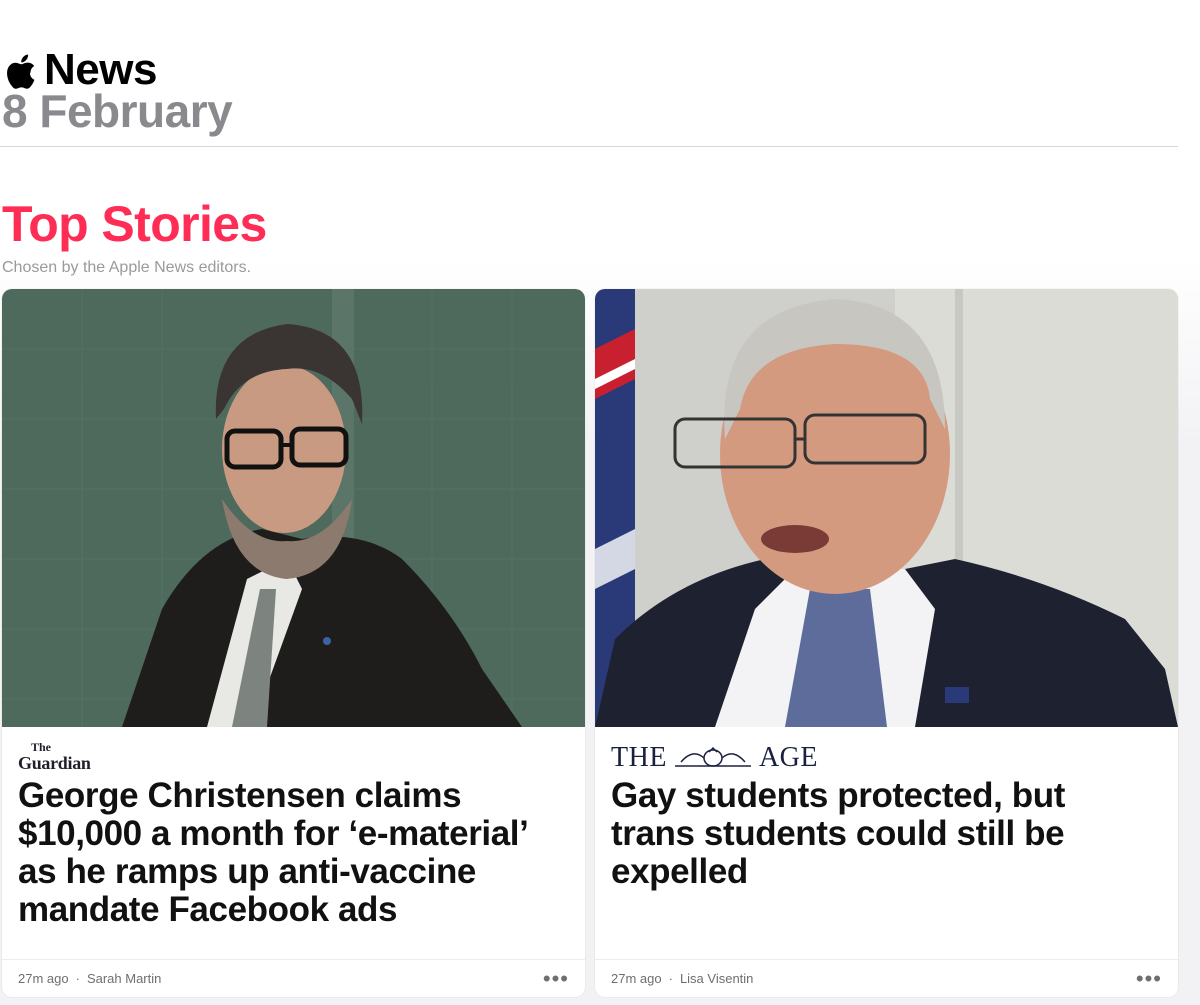  I want to click on publisher-logo-name: Guardian, so click(54, 763).